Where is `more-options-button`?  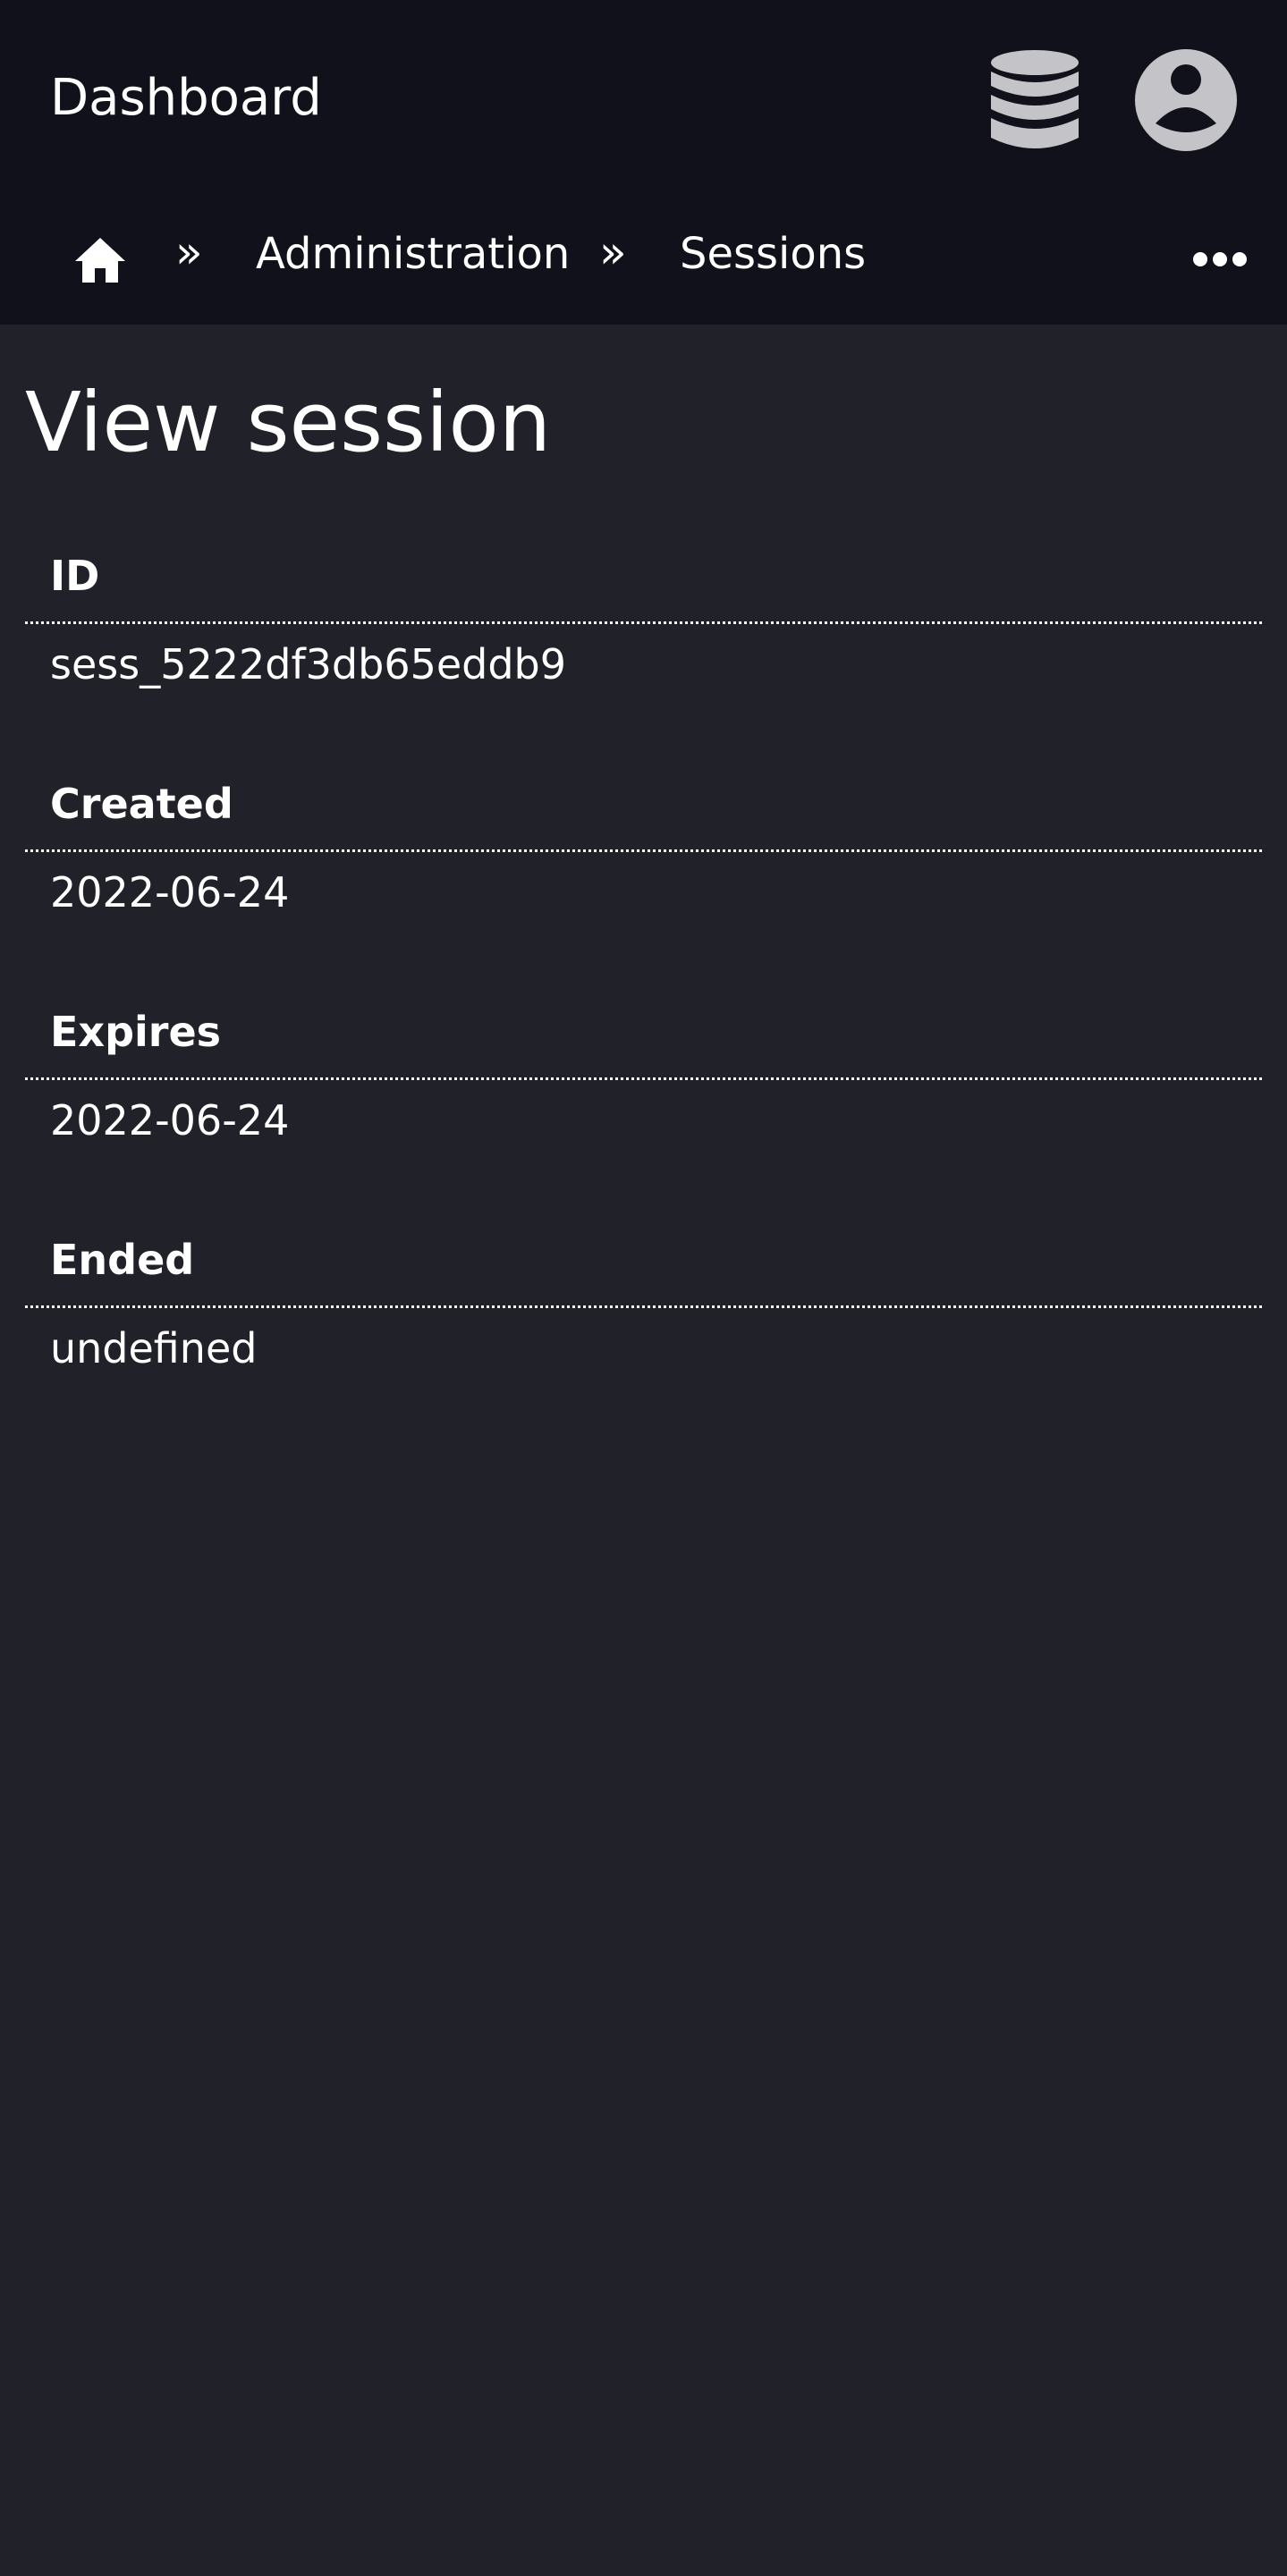
more-options-button is located at coordinates (1220, 259).